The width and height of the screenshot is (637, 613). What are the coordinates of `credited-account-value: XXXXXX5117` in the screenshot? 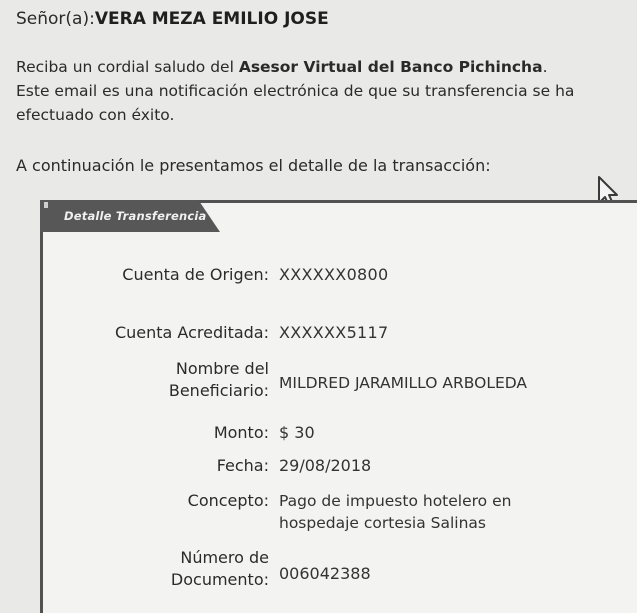 It's located at (334, 332).